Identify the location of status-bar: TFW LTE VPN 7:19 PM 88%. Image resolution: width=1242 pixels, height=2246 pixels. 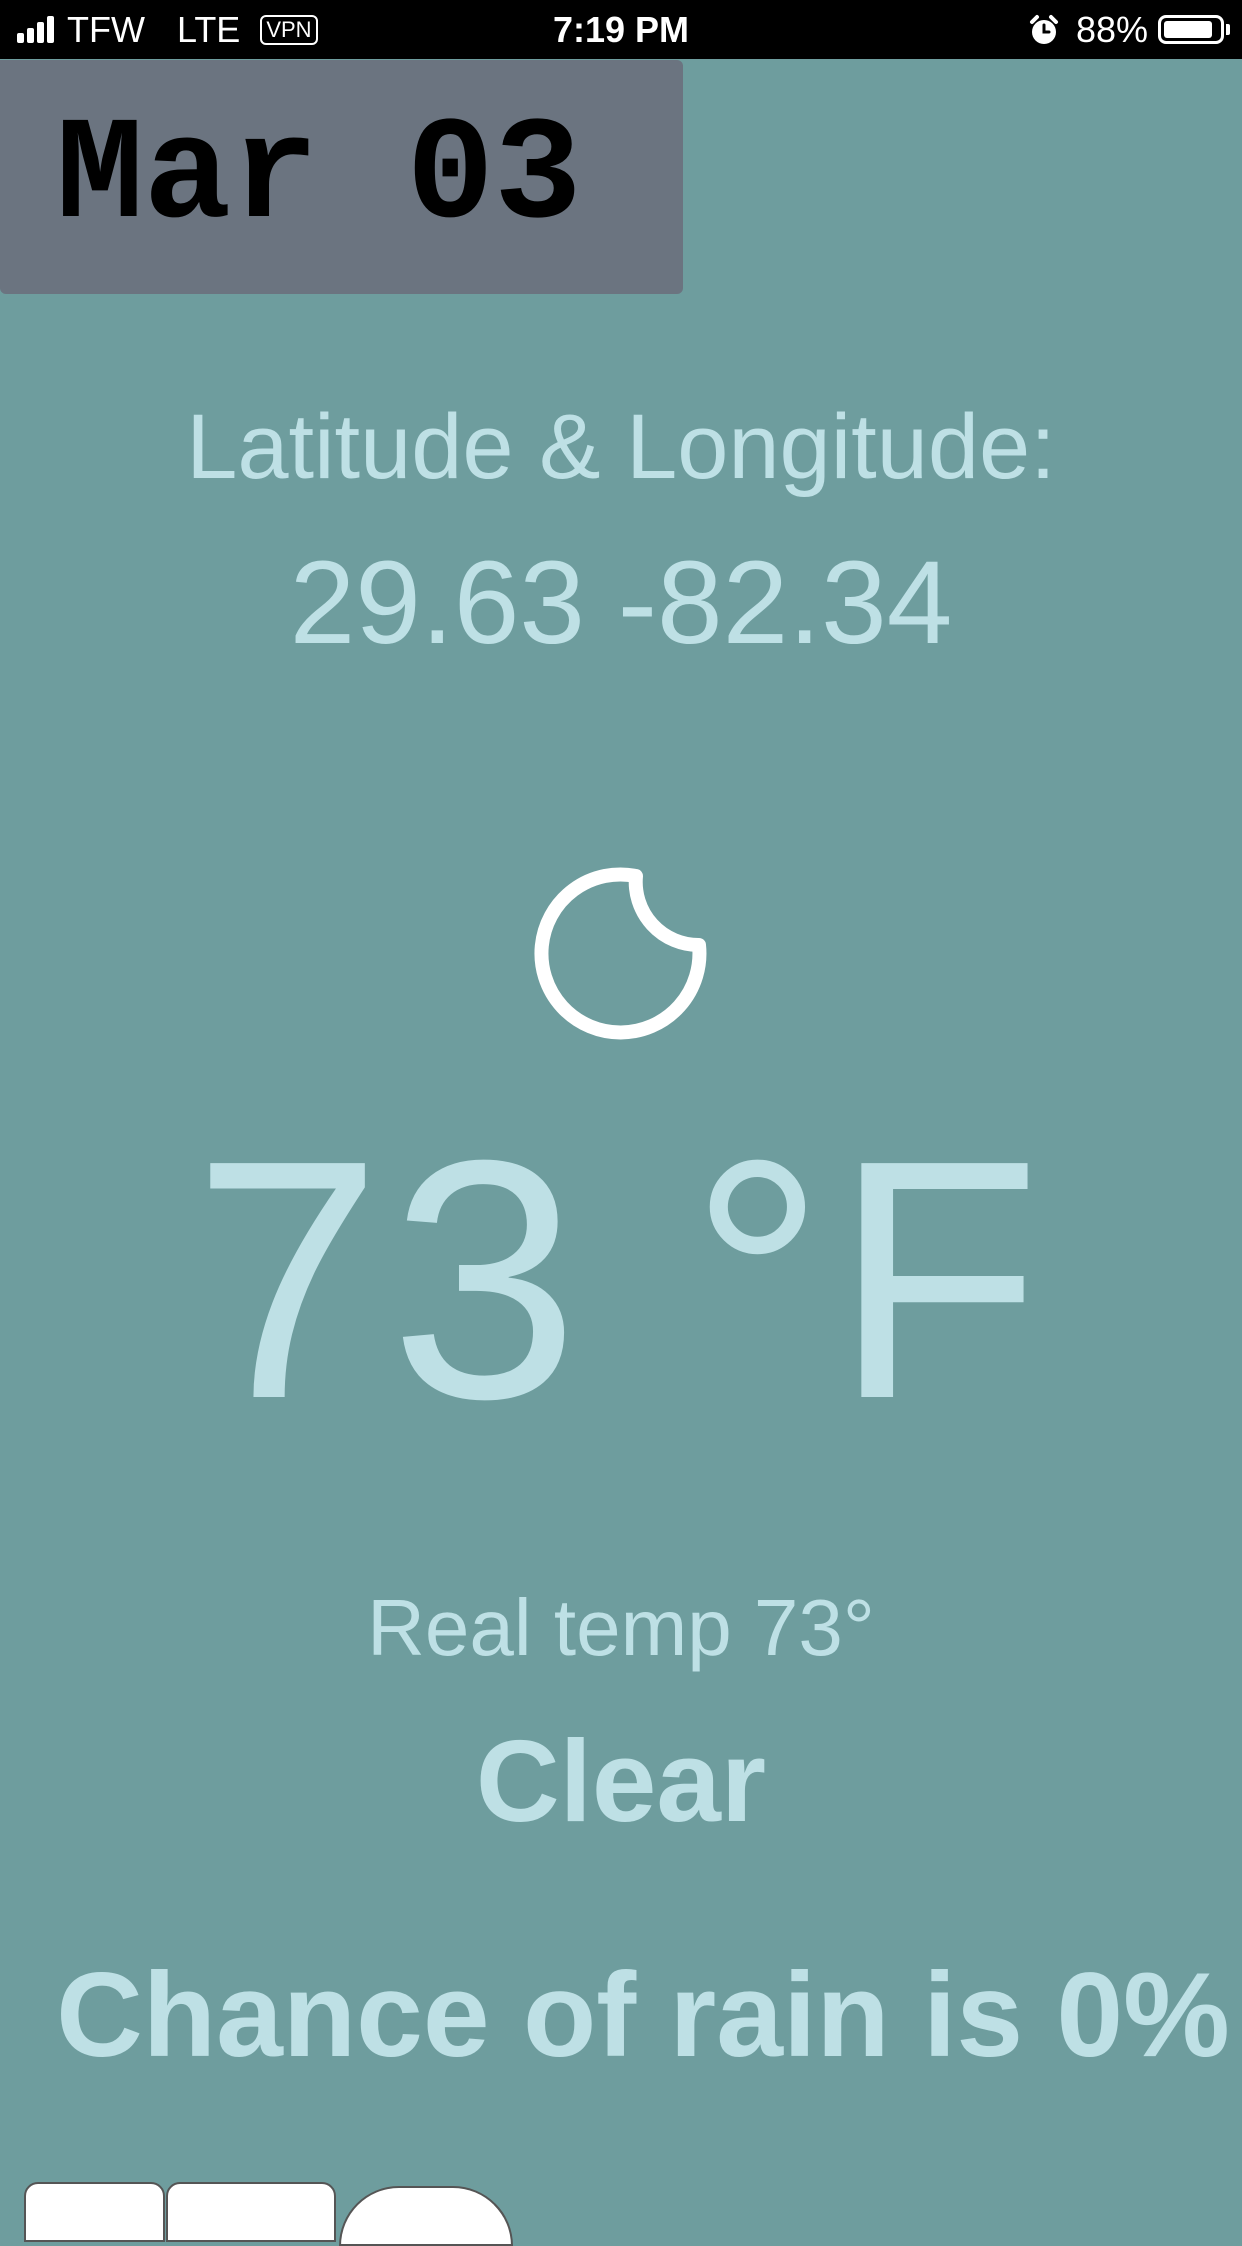
(621, 29).